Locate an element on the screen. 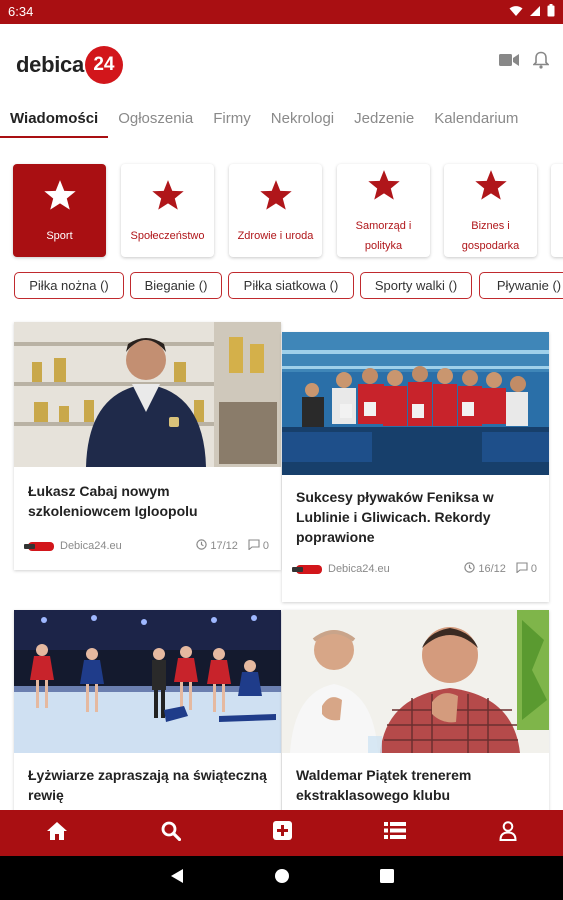  tab-ogloszenia: Ogłoszenia is located at coordinates (155, 120).